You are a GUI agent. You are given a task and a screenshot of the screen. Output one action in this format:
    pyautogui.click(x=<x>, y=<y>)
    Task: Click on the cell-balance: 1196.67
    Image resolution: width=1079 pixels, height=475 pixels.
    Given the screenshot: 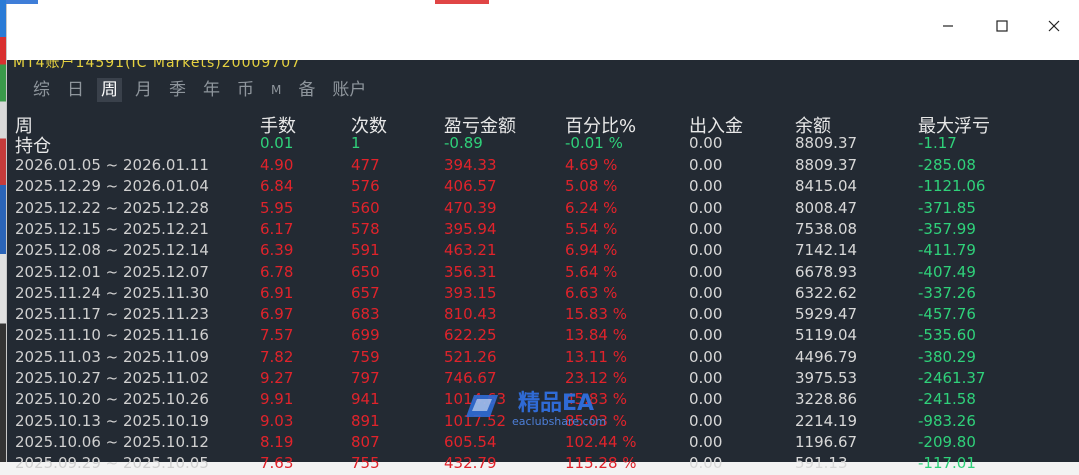 What is the action you would take?
    pyautogui.click(x=826, y=441)
    